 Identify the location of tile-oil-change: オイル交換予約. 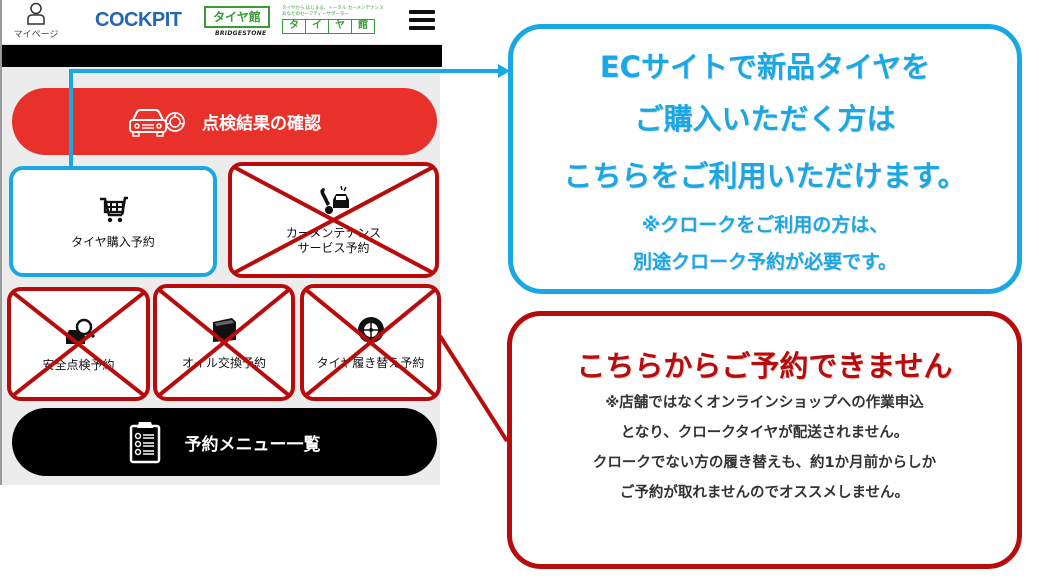
(224, 342).